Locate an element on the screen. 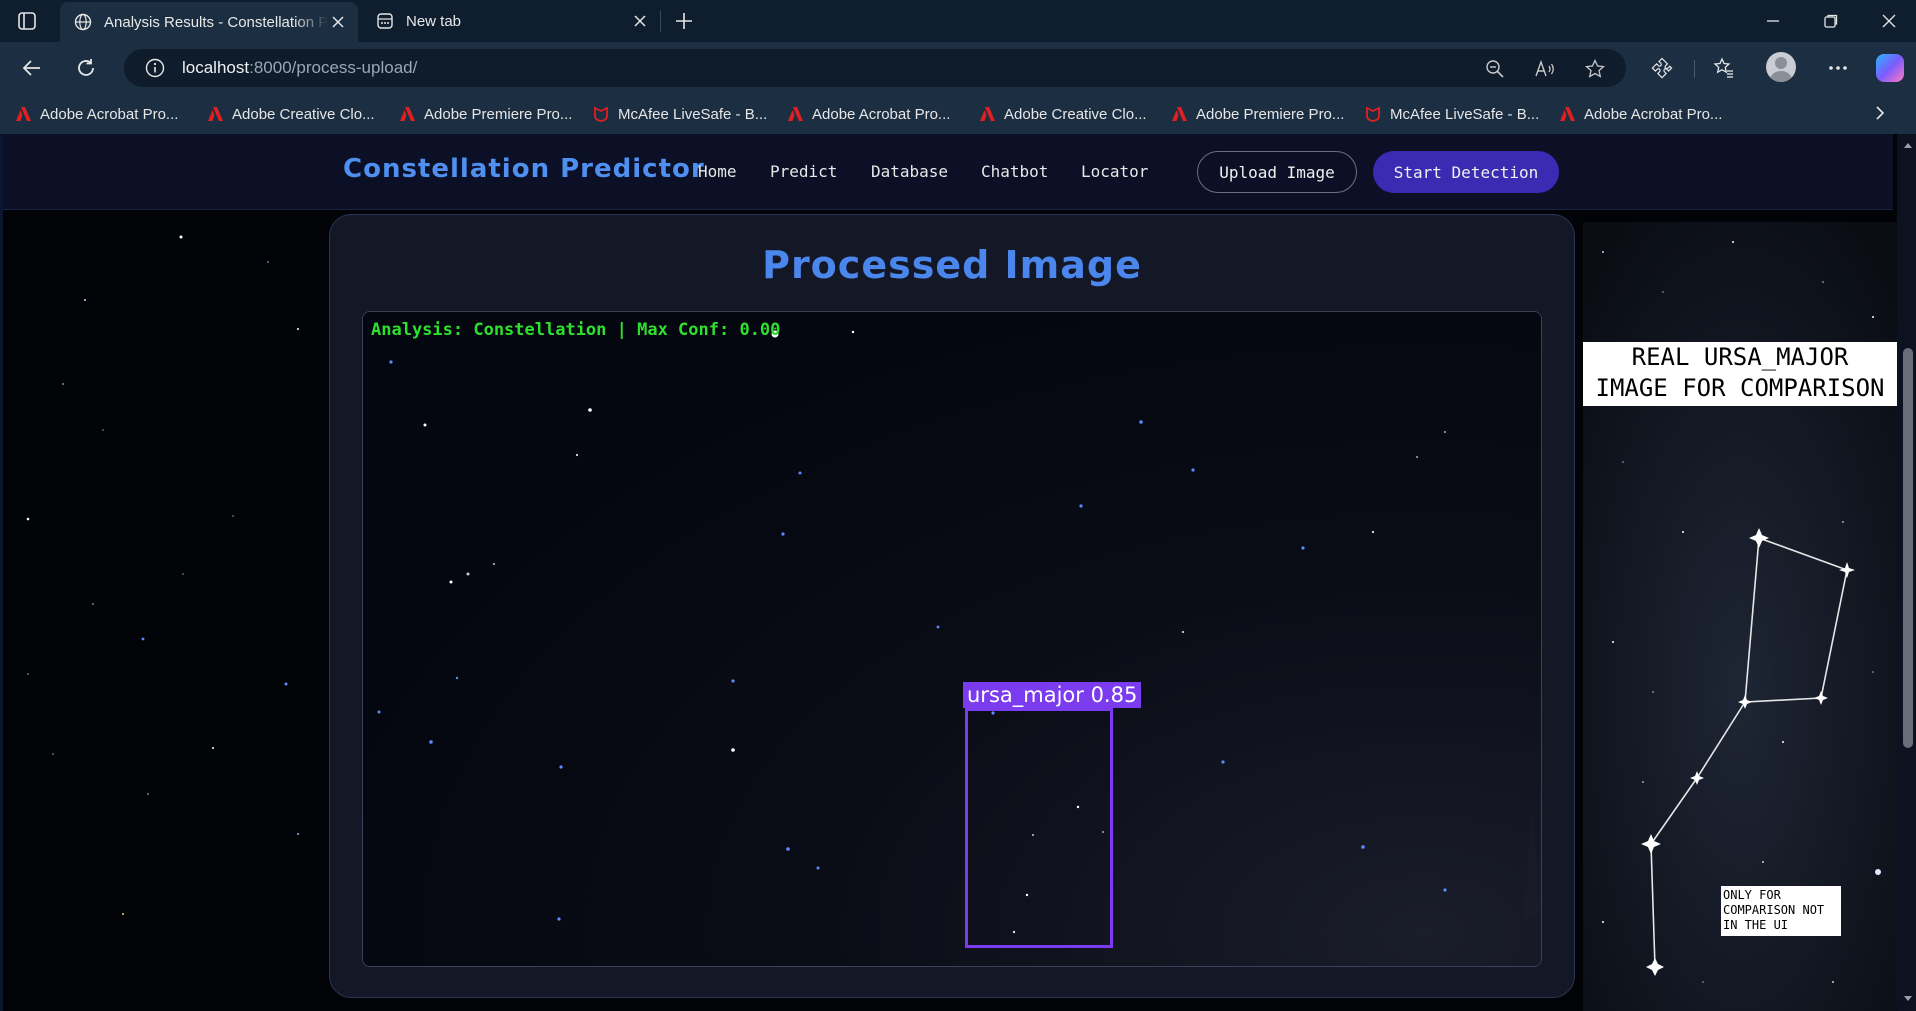  tab-title: New tab is located at coordinates (434, 21).